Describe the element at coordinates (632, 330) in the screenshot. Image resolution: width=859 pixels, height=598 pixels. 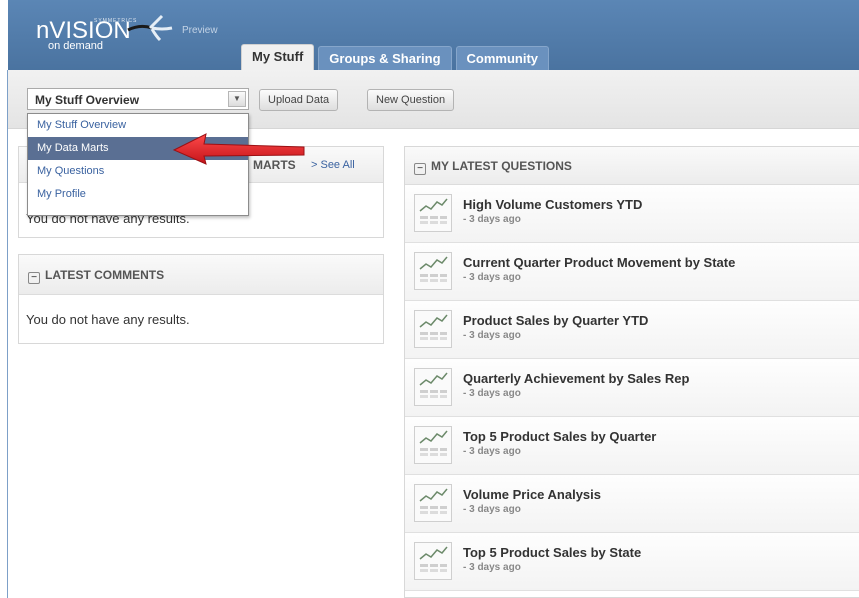
I see `question-row: Product Sales by Quarter YTD - 3 days ago` at that location.